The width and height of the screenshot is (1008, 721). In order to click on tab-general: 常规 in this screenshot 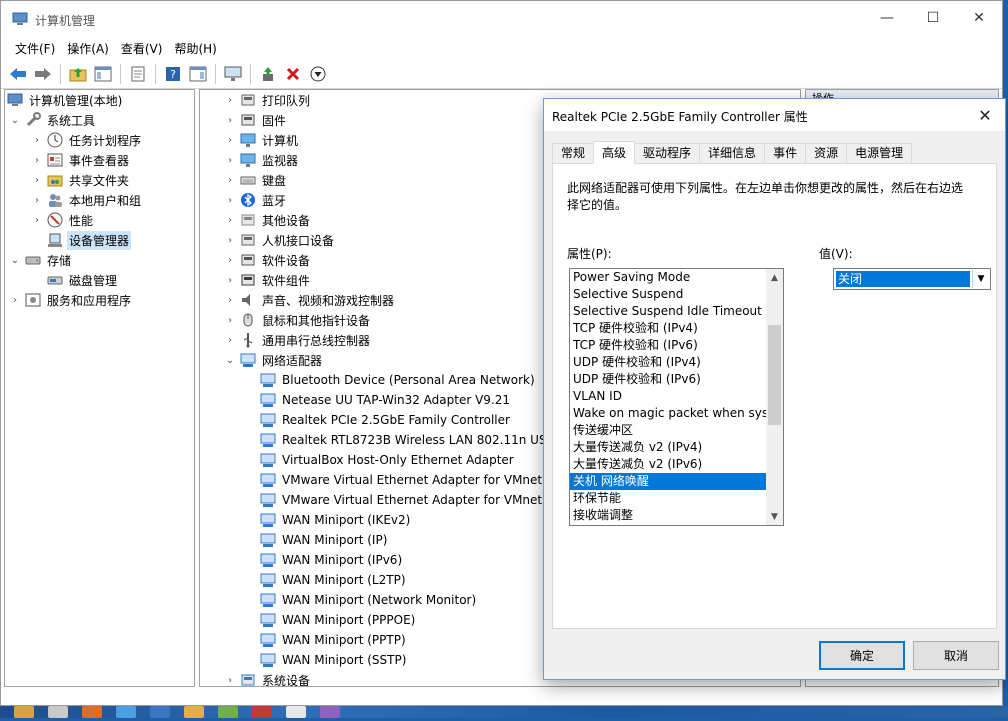, I will do `click(573, 153)`.